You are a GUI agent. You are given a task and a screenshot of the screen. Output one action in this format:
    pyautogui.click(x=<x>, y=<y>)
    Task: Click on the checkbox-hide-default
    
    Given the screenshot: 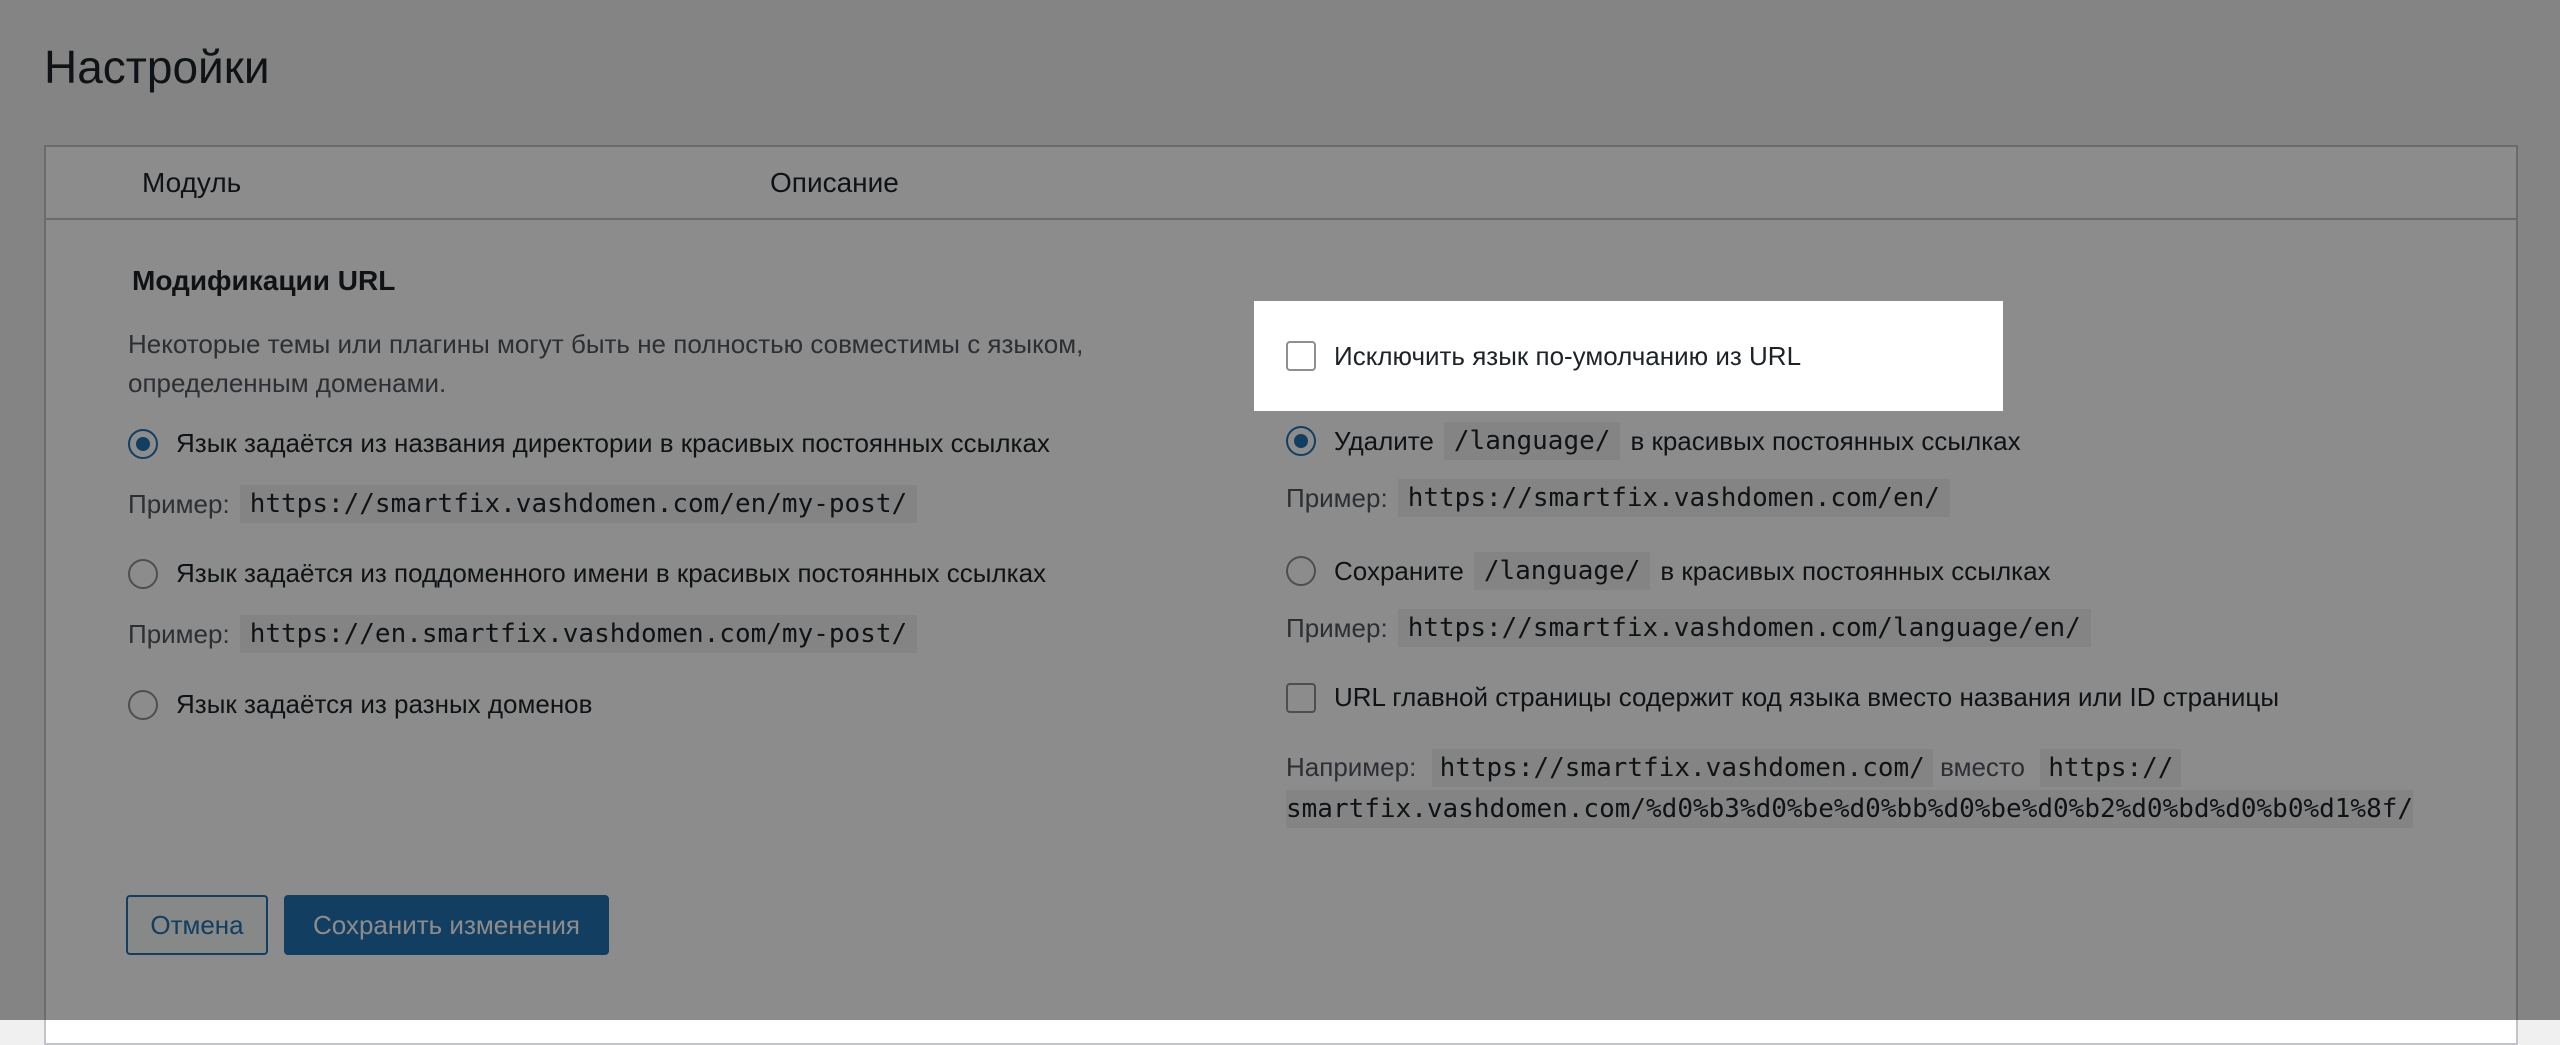 What is the action you would take?
    pyautogui.click(x=1301, y=356)
    